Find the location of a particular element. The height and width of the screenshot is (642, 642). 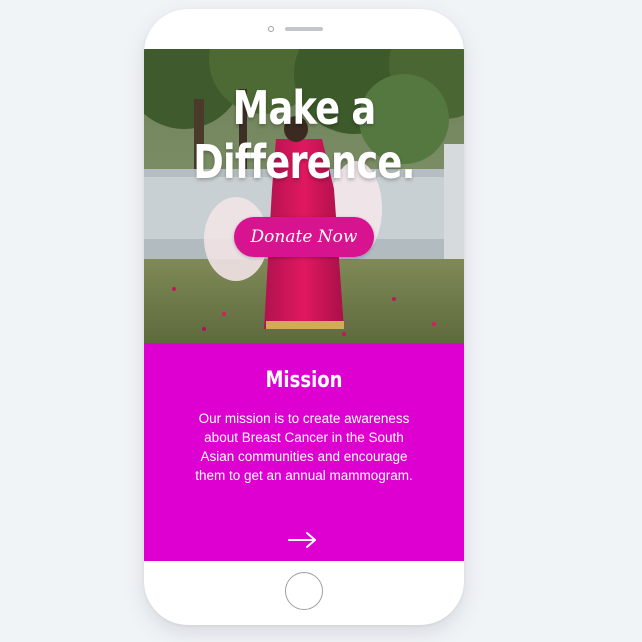

headline-line-2: Difference. is located at coordinates (304, 162).